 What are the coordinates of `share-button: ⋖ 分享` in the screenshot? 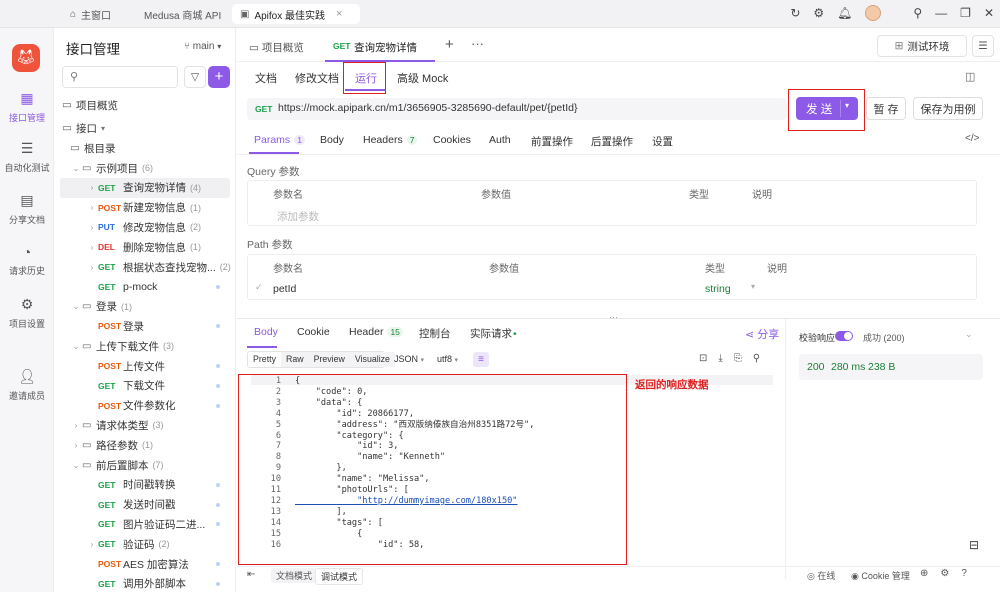 It's located at (762, 334).